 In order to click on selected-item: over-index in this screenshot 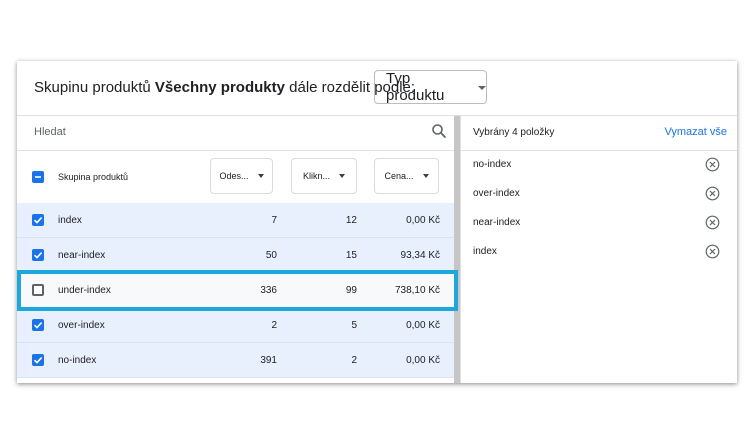, I will do `click(599, 194)`.